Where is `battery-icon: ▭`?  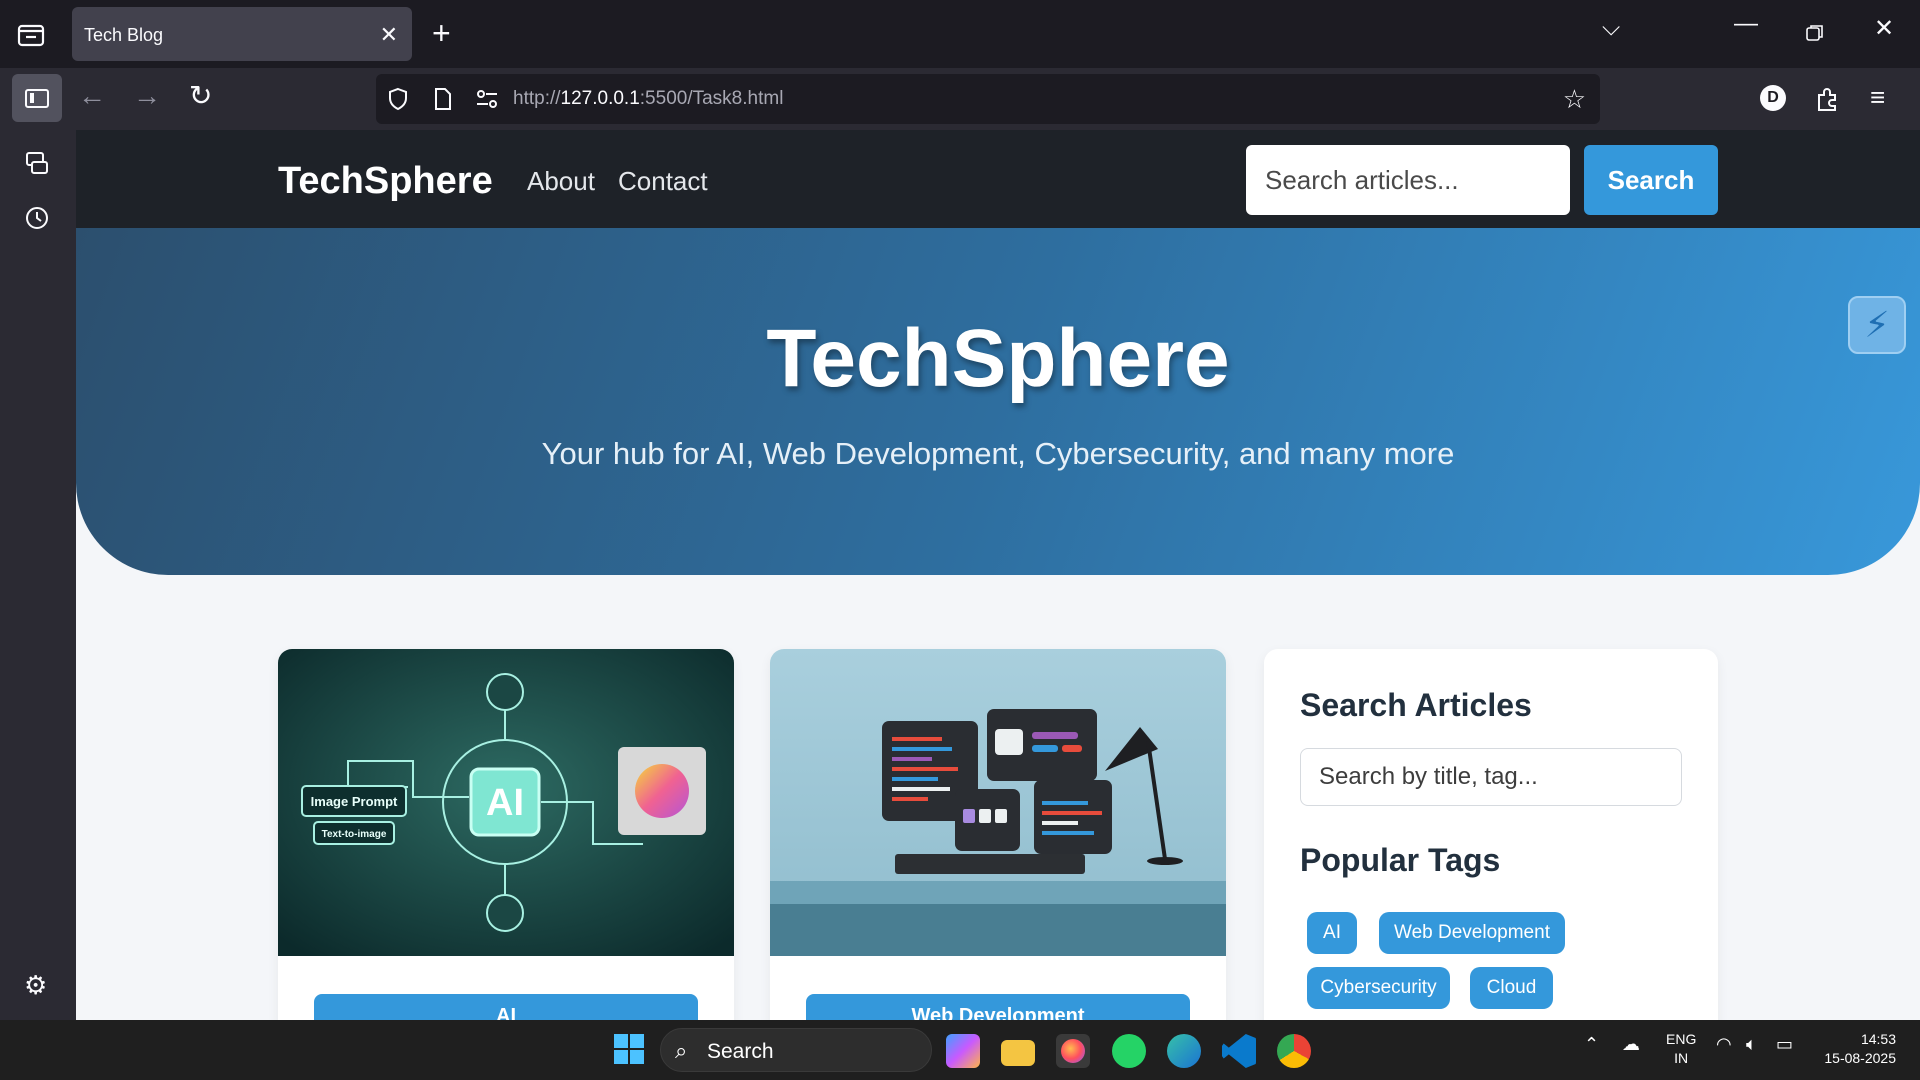
battery-icon: ▭ is located at coordinates (1784, 1044).